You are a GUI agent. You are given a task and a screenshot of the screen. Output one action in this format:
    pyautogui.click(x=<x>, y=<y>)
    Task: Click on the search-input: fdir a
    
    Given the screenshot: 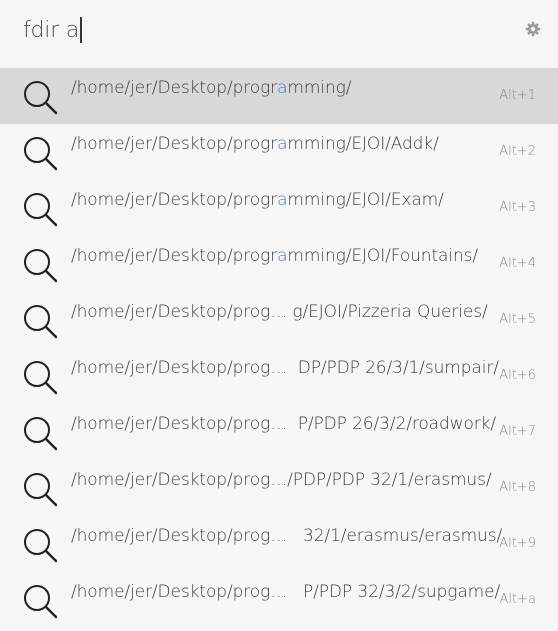 What is the action you would take?
    pyautogui.click(x=52, y=31)
    